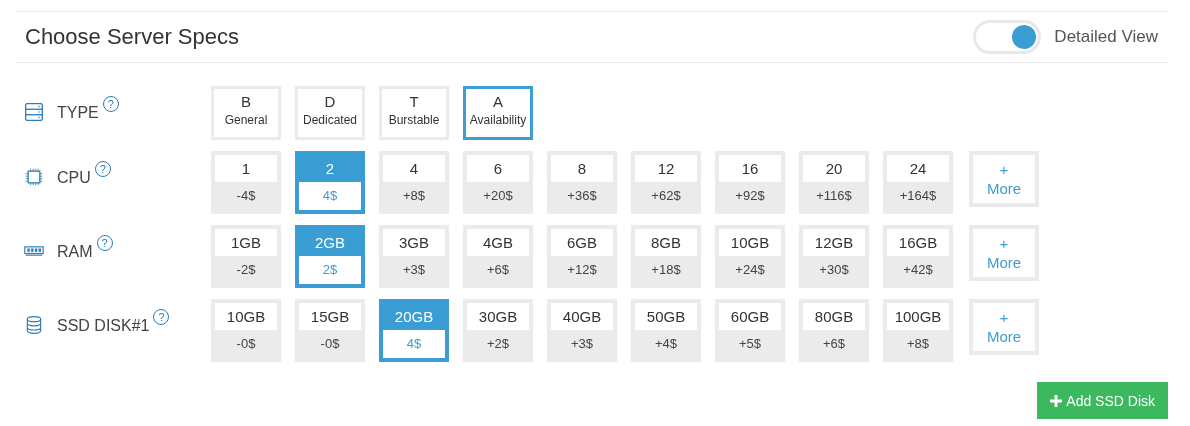  What do you see at coordinates (246, 168) in the screenshot?
I see `option-value: 1` at bounding box center [246, 168].